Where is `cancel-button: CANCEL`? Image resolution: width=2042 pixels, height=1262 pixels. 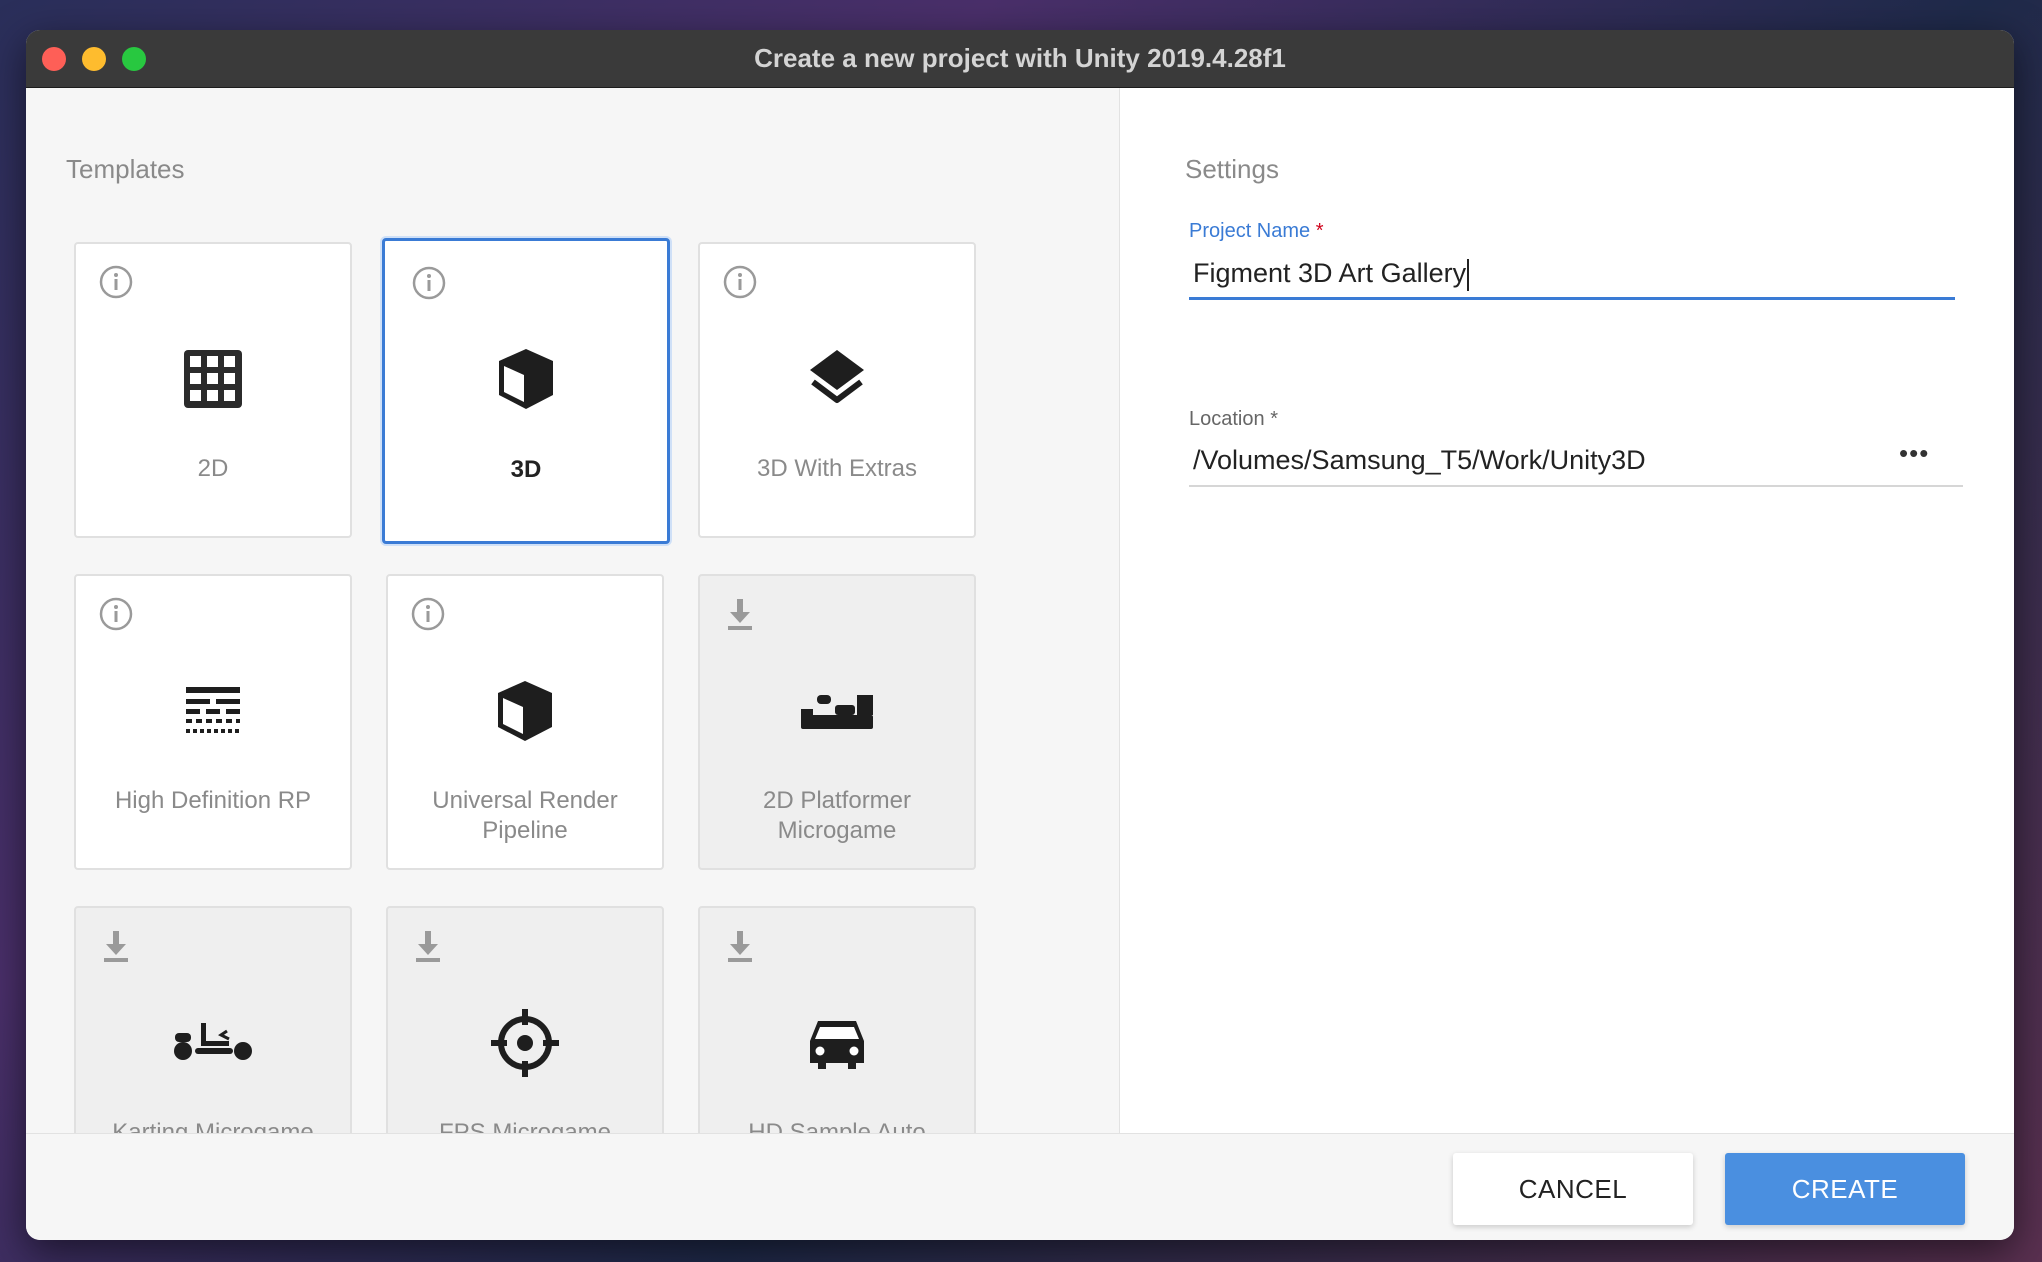 cancel-button: CANCEL is located at coordinates (1573, 1189).